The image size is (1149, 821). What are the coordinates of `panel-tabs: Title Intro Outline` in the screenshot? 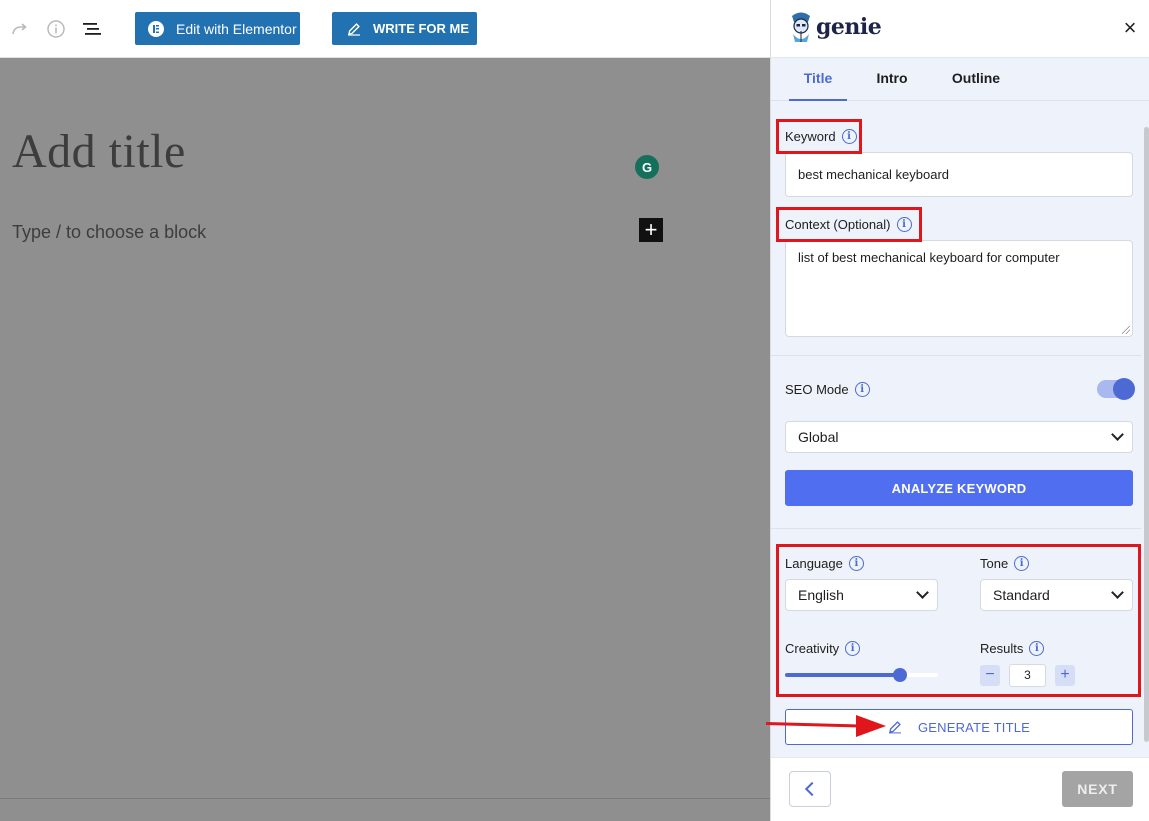 It's located at (960, 79).